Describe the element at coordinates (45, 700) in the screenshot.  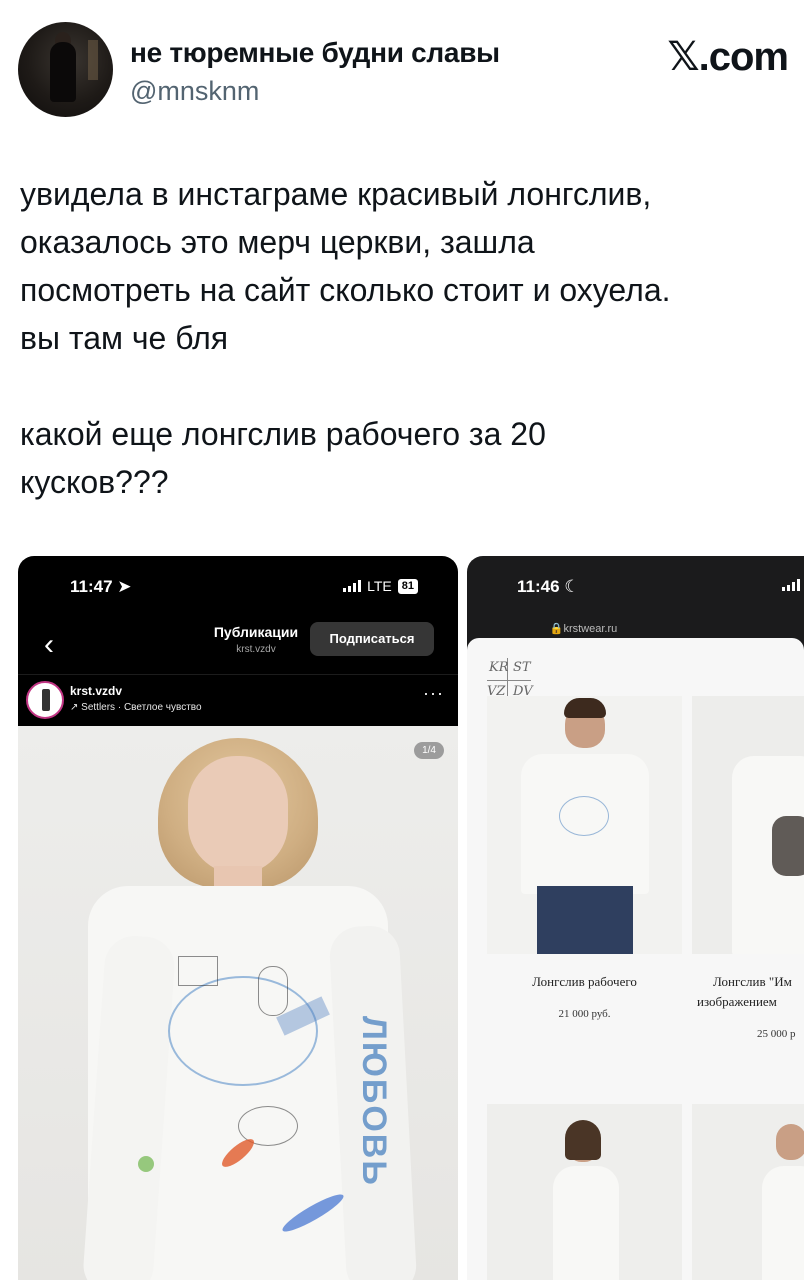
I see `post-account-avatar` at that location.